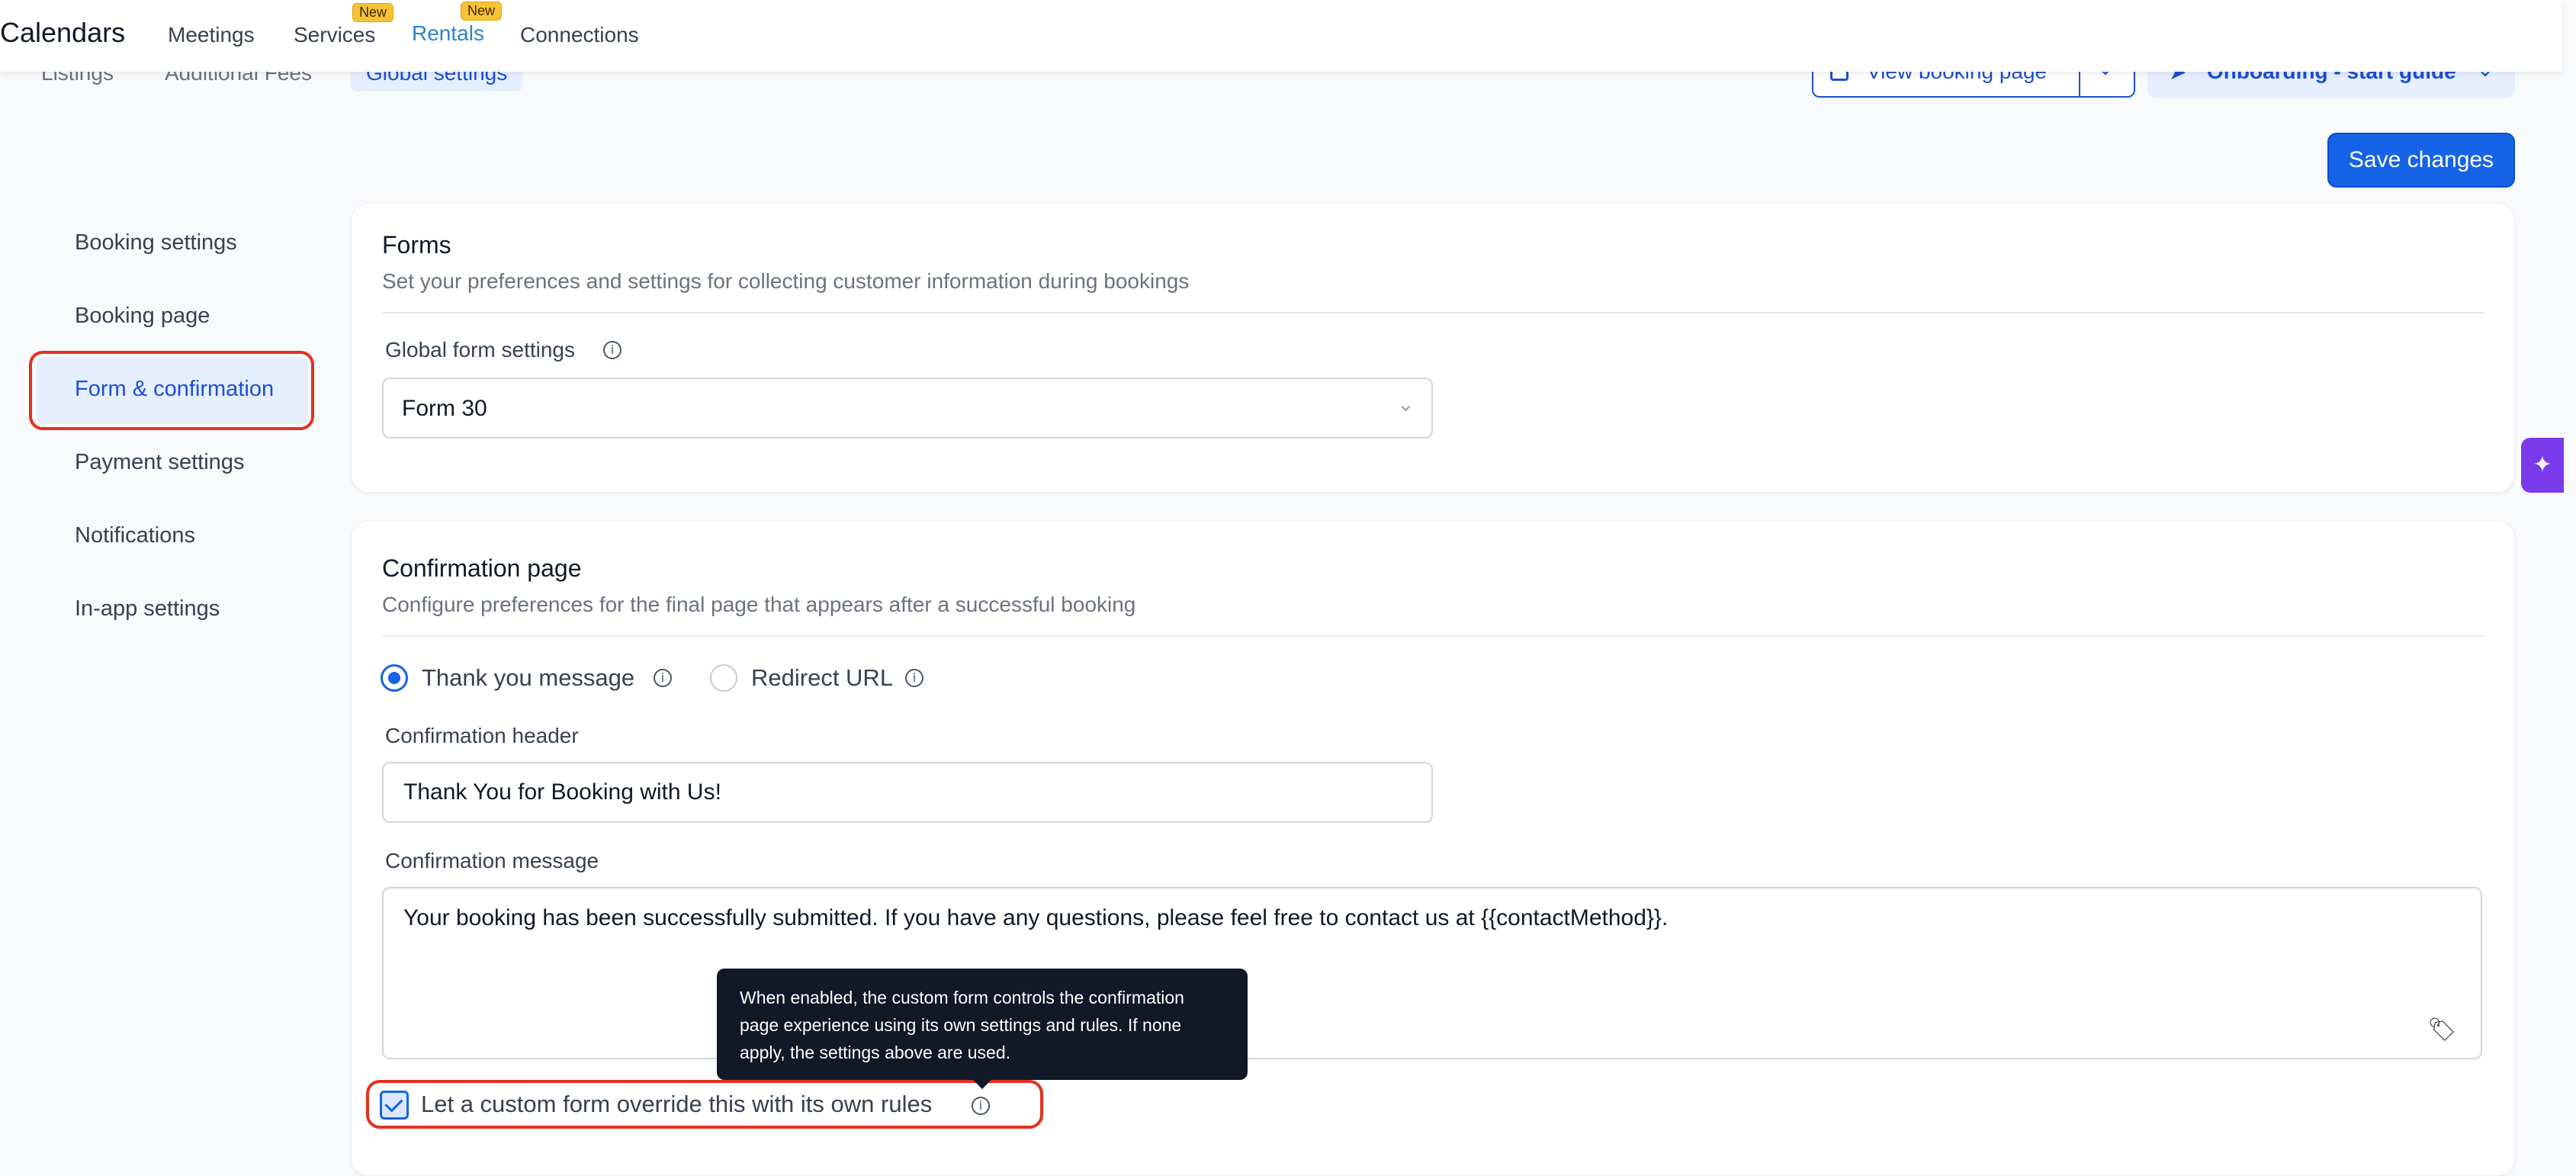 The image size is (2576, 1176). I want to click on tag-icon: 🏷, so click(2441, 1030).